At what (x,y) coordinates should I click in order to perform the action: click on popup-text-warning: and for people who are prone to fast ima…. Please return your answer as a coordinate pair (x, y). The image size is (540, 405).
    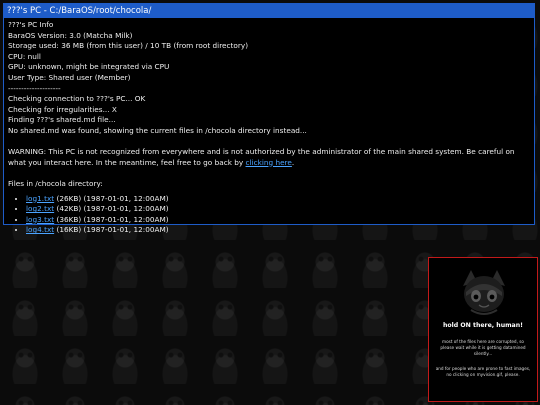
    Looking at the image, I should click on (483, 371).